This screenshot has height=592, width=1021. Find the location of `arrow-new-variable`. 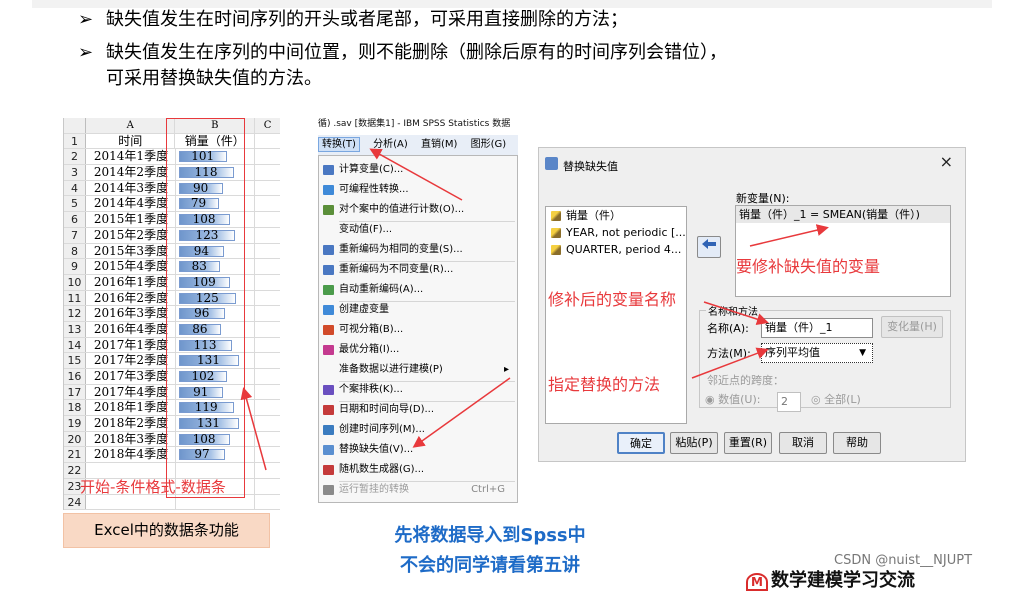

arrow-new-variable is located at coordinates (789, 235).